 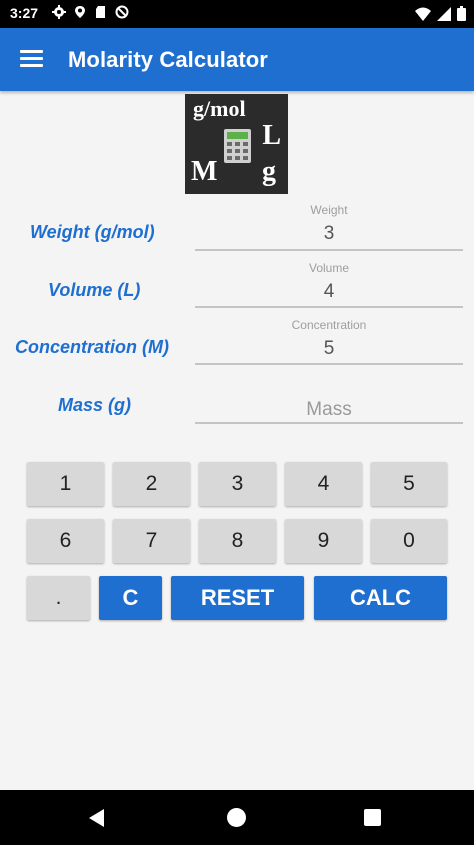 I want to click on volume-hint: Volume, so click(x=329, y=268).